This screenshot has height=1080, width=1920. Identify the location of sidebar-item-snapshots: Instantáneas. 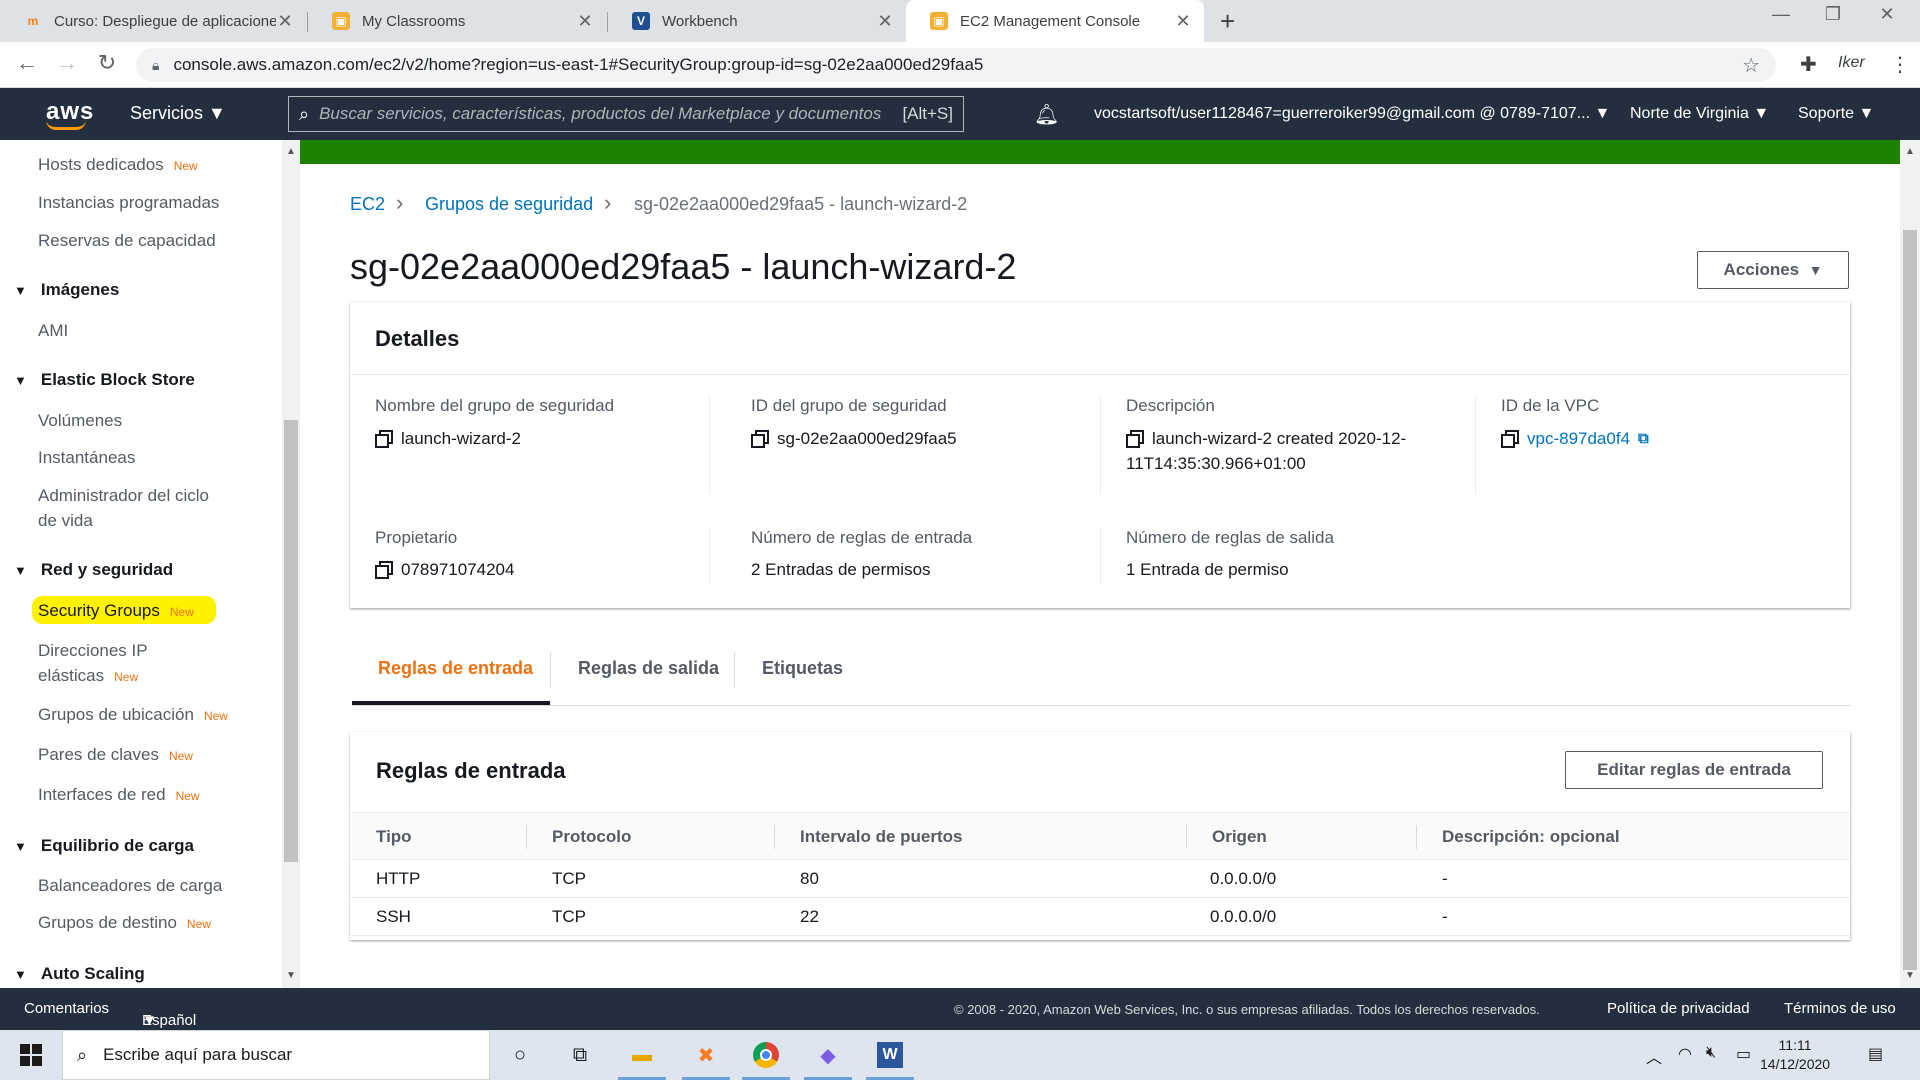
(86, 457).